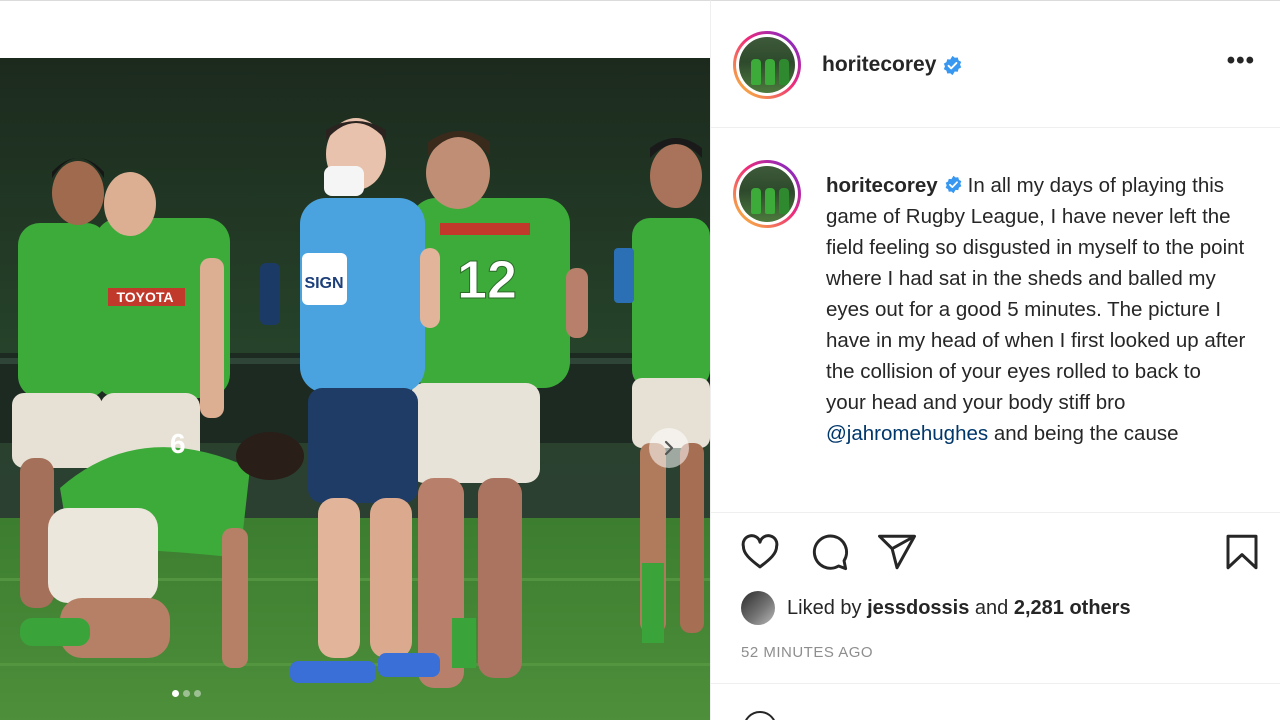 The image size is (1280, 720). I want to click on chevron-right-icon, so click(669, 448).